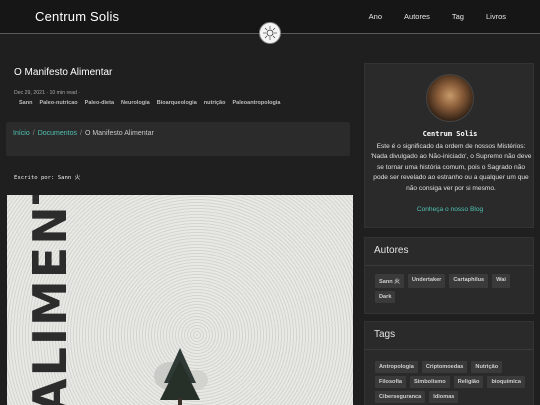 The width and height of the screenshot is (540, 405). What do you see at coordinates (270, 33) in the screenshot?
I see `sun-emblem-icon` at bounding box center [270, 33].